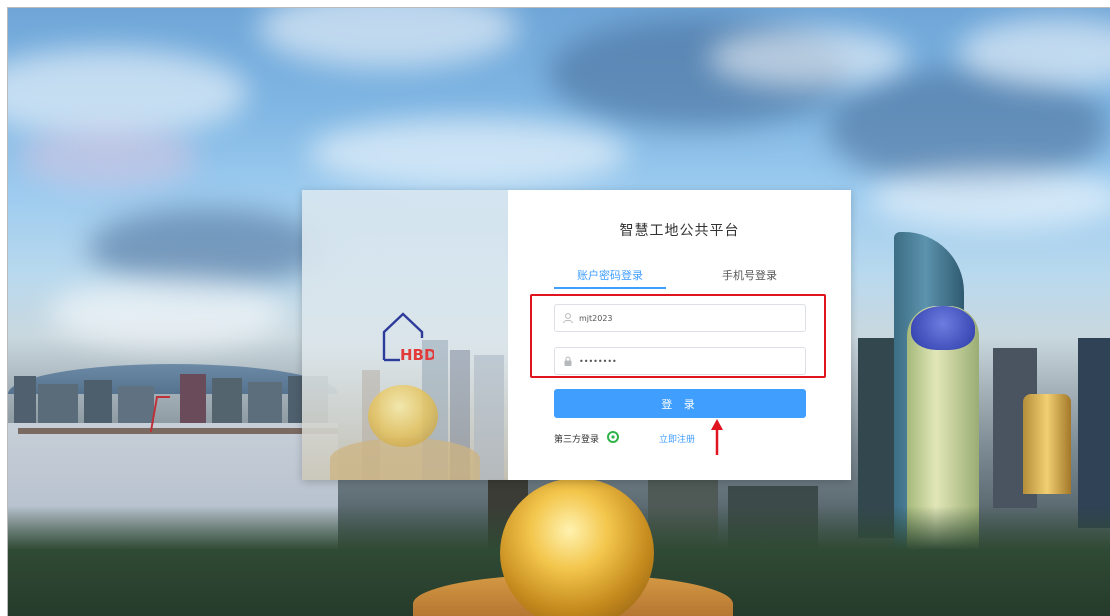  I want to click on password-field, so click(680, 361).